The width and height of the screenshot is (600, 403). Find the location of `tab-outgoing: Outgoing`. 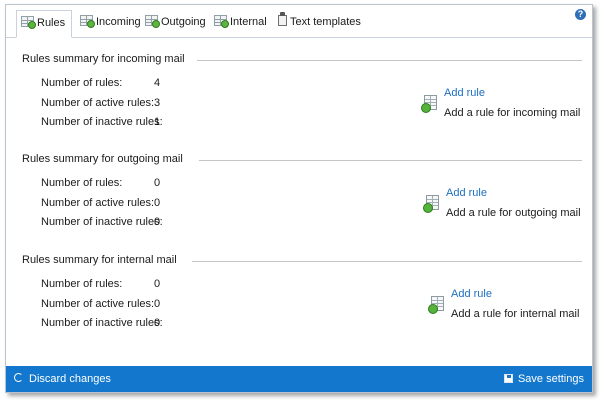

tab-outgoing: Outgoing is located at coordinates (176, 23).